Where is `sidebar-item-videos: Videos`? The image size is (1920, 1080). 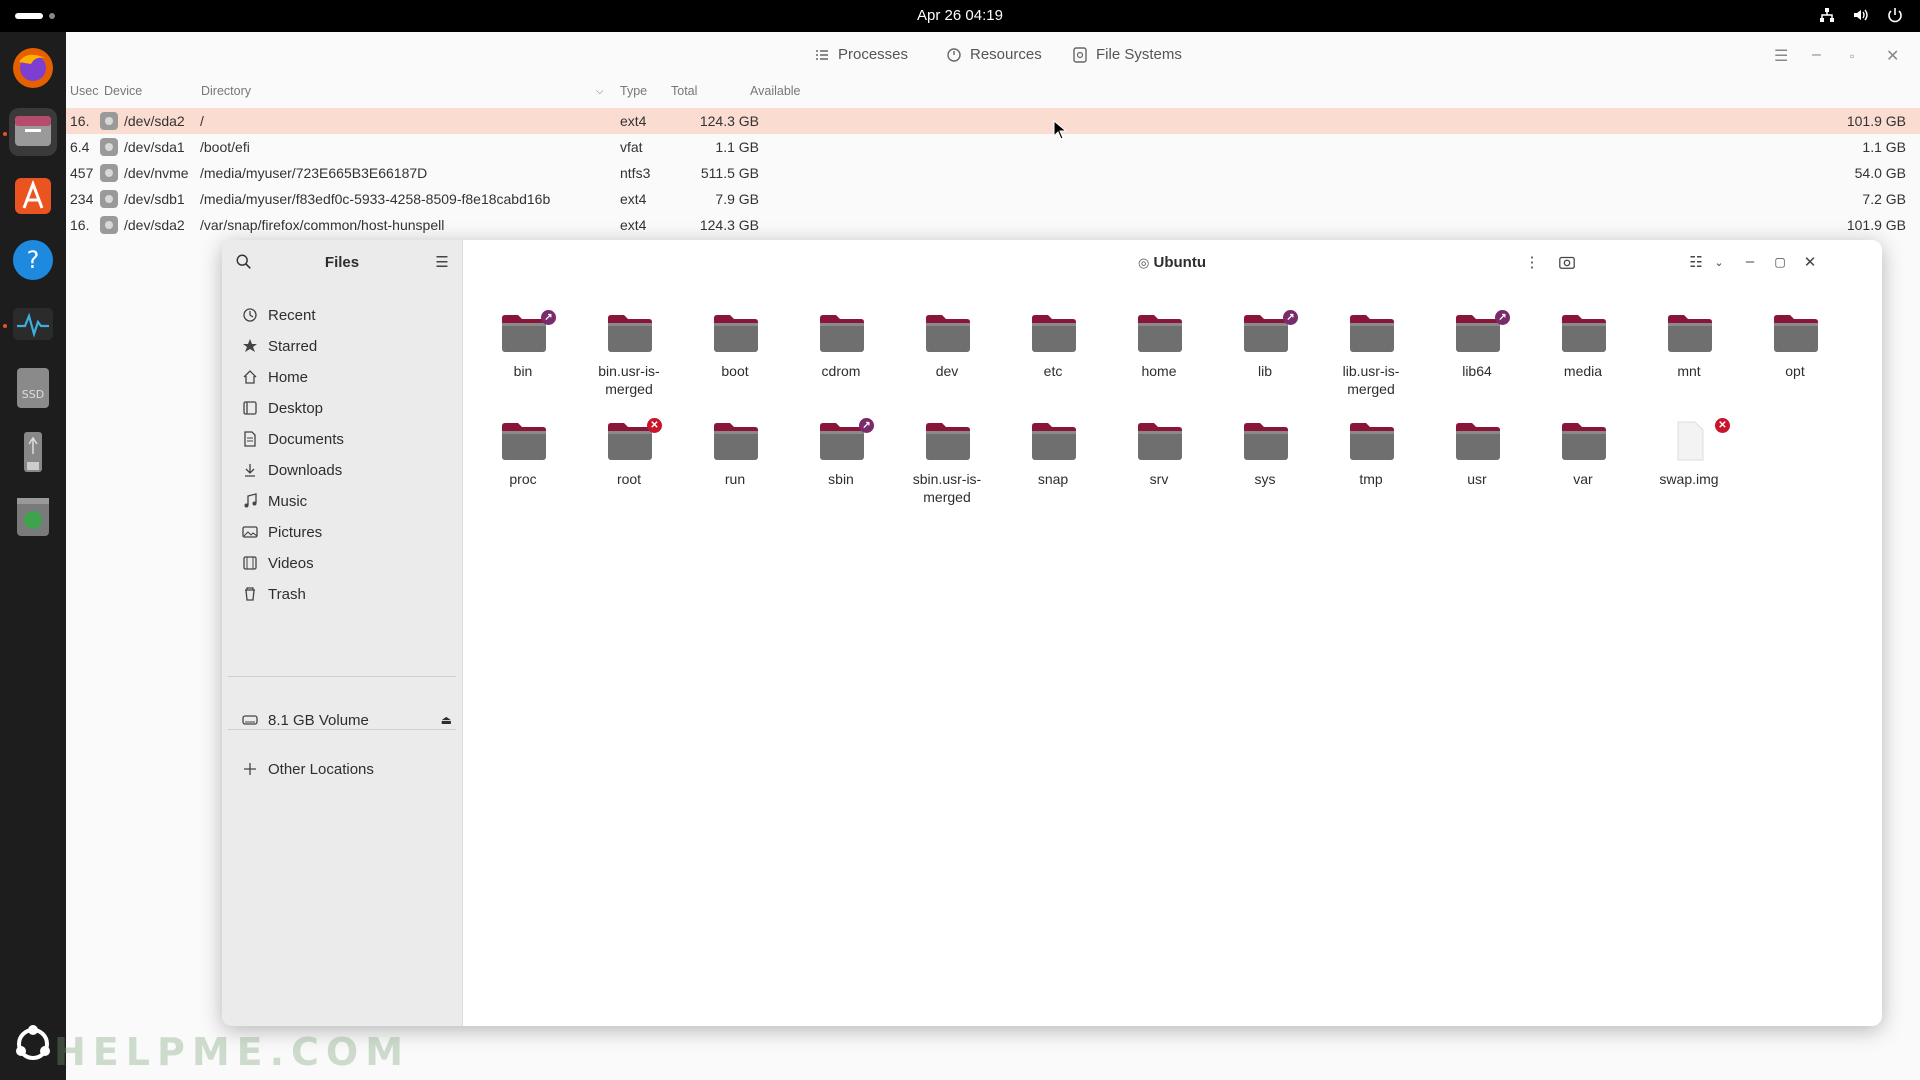
sidebar-item-videos: Videos is located at coordinates (347, 563).